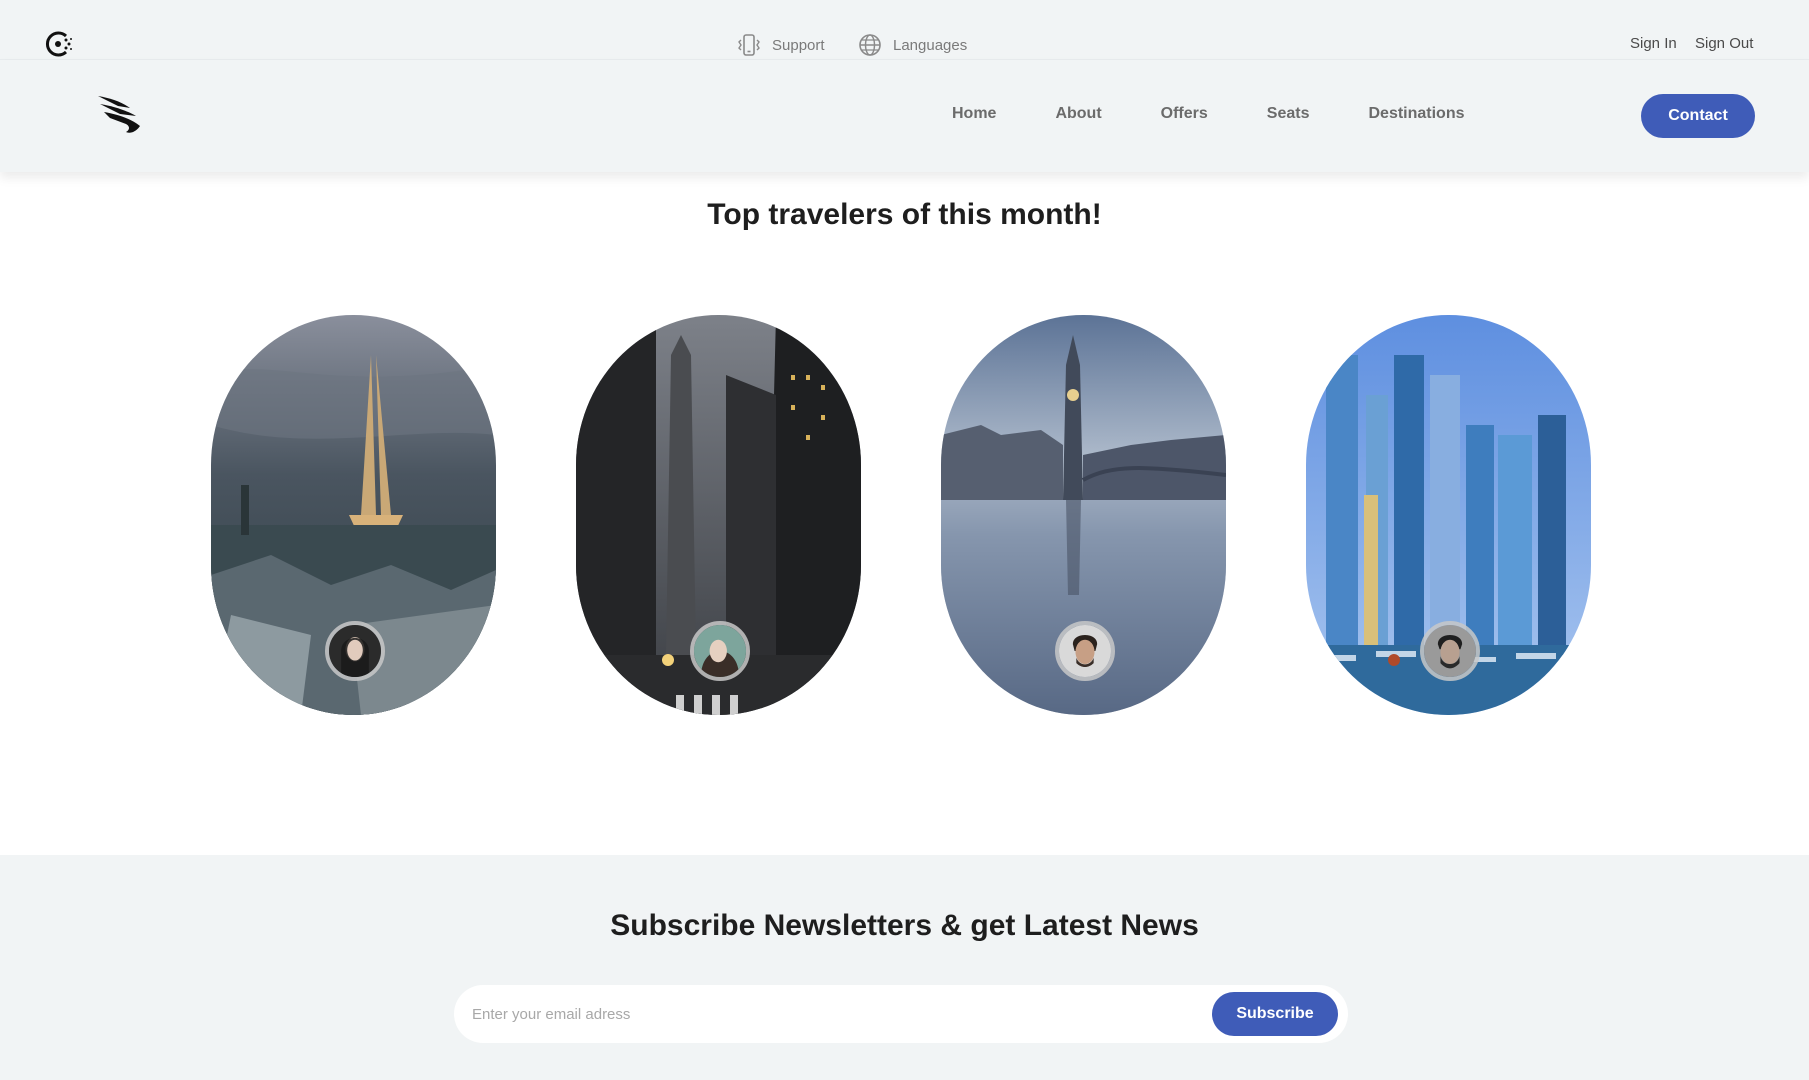 The height and width of the screenshot is (1080, 1809). I want to click on nav-about: About, so click(1078, 114).